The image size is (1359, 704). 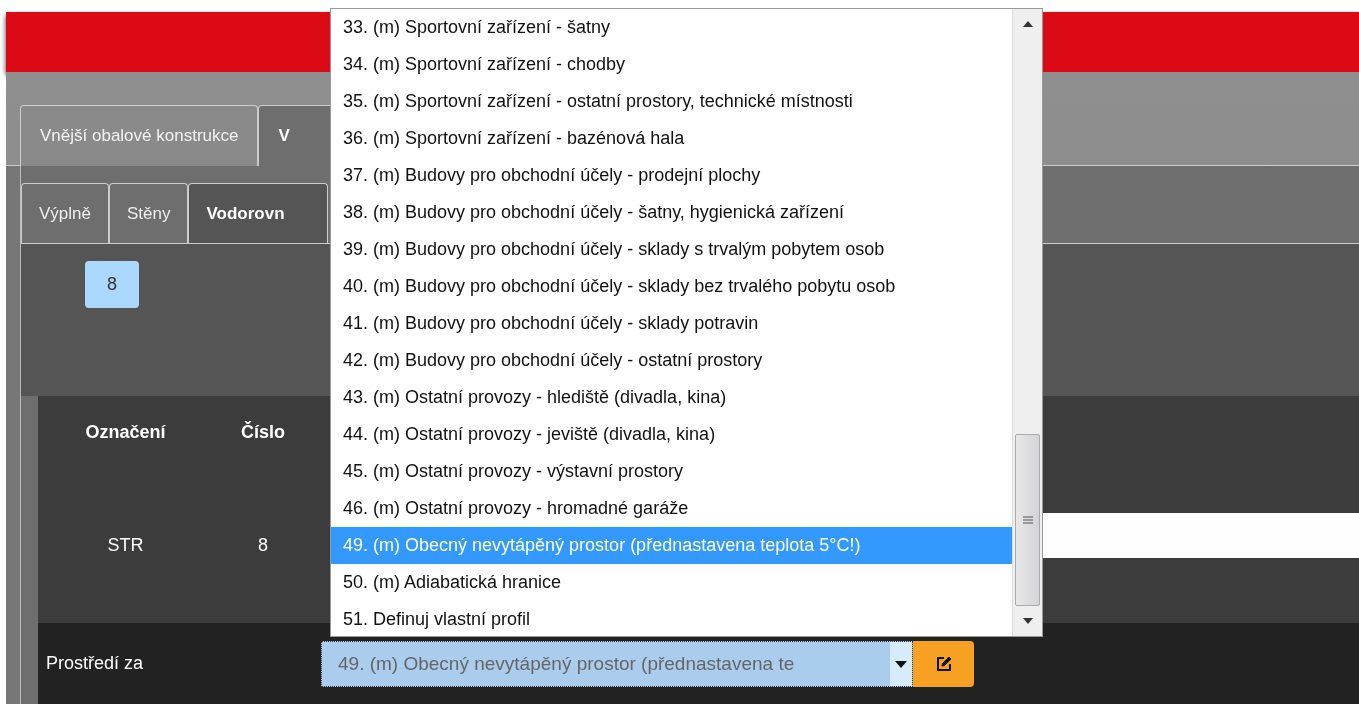 I want to click on dropdown-option: 34. (m) Sportovní zařízení - chodby, so click(x=671, y=64).